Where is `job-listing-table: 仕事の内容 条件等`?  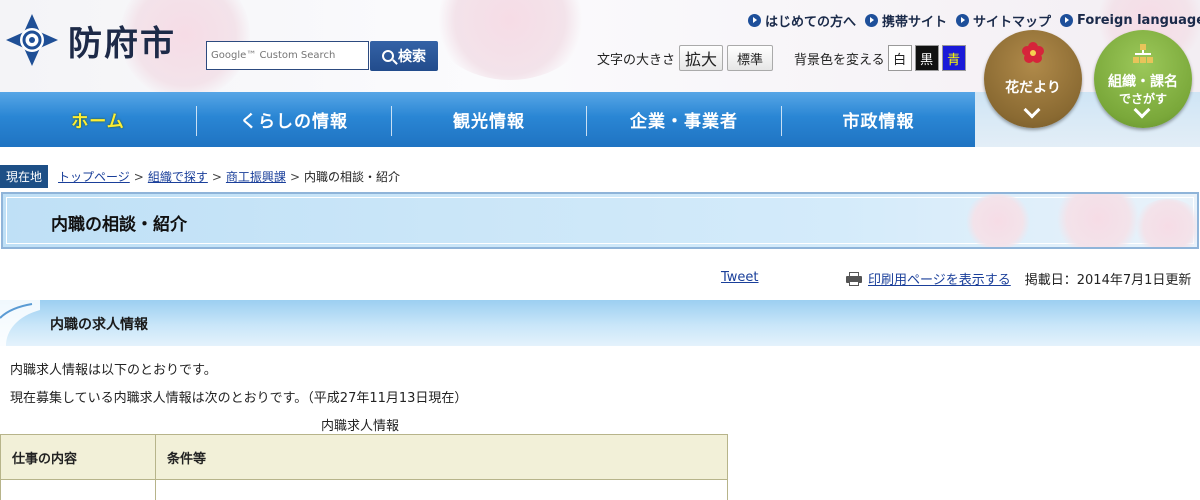
job-listing-table: 仕事の内容 条件等 is located at coordinates (364, 467).